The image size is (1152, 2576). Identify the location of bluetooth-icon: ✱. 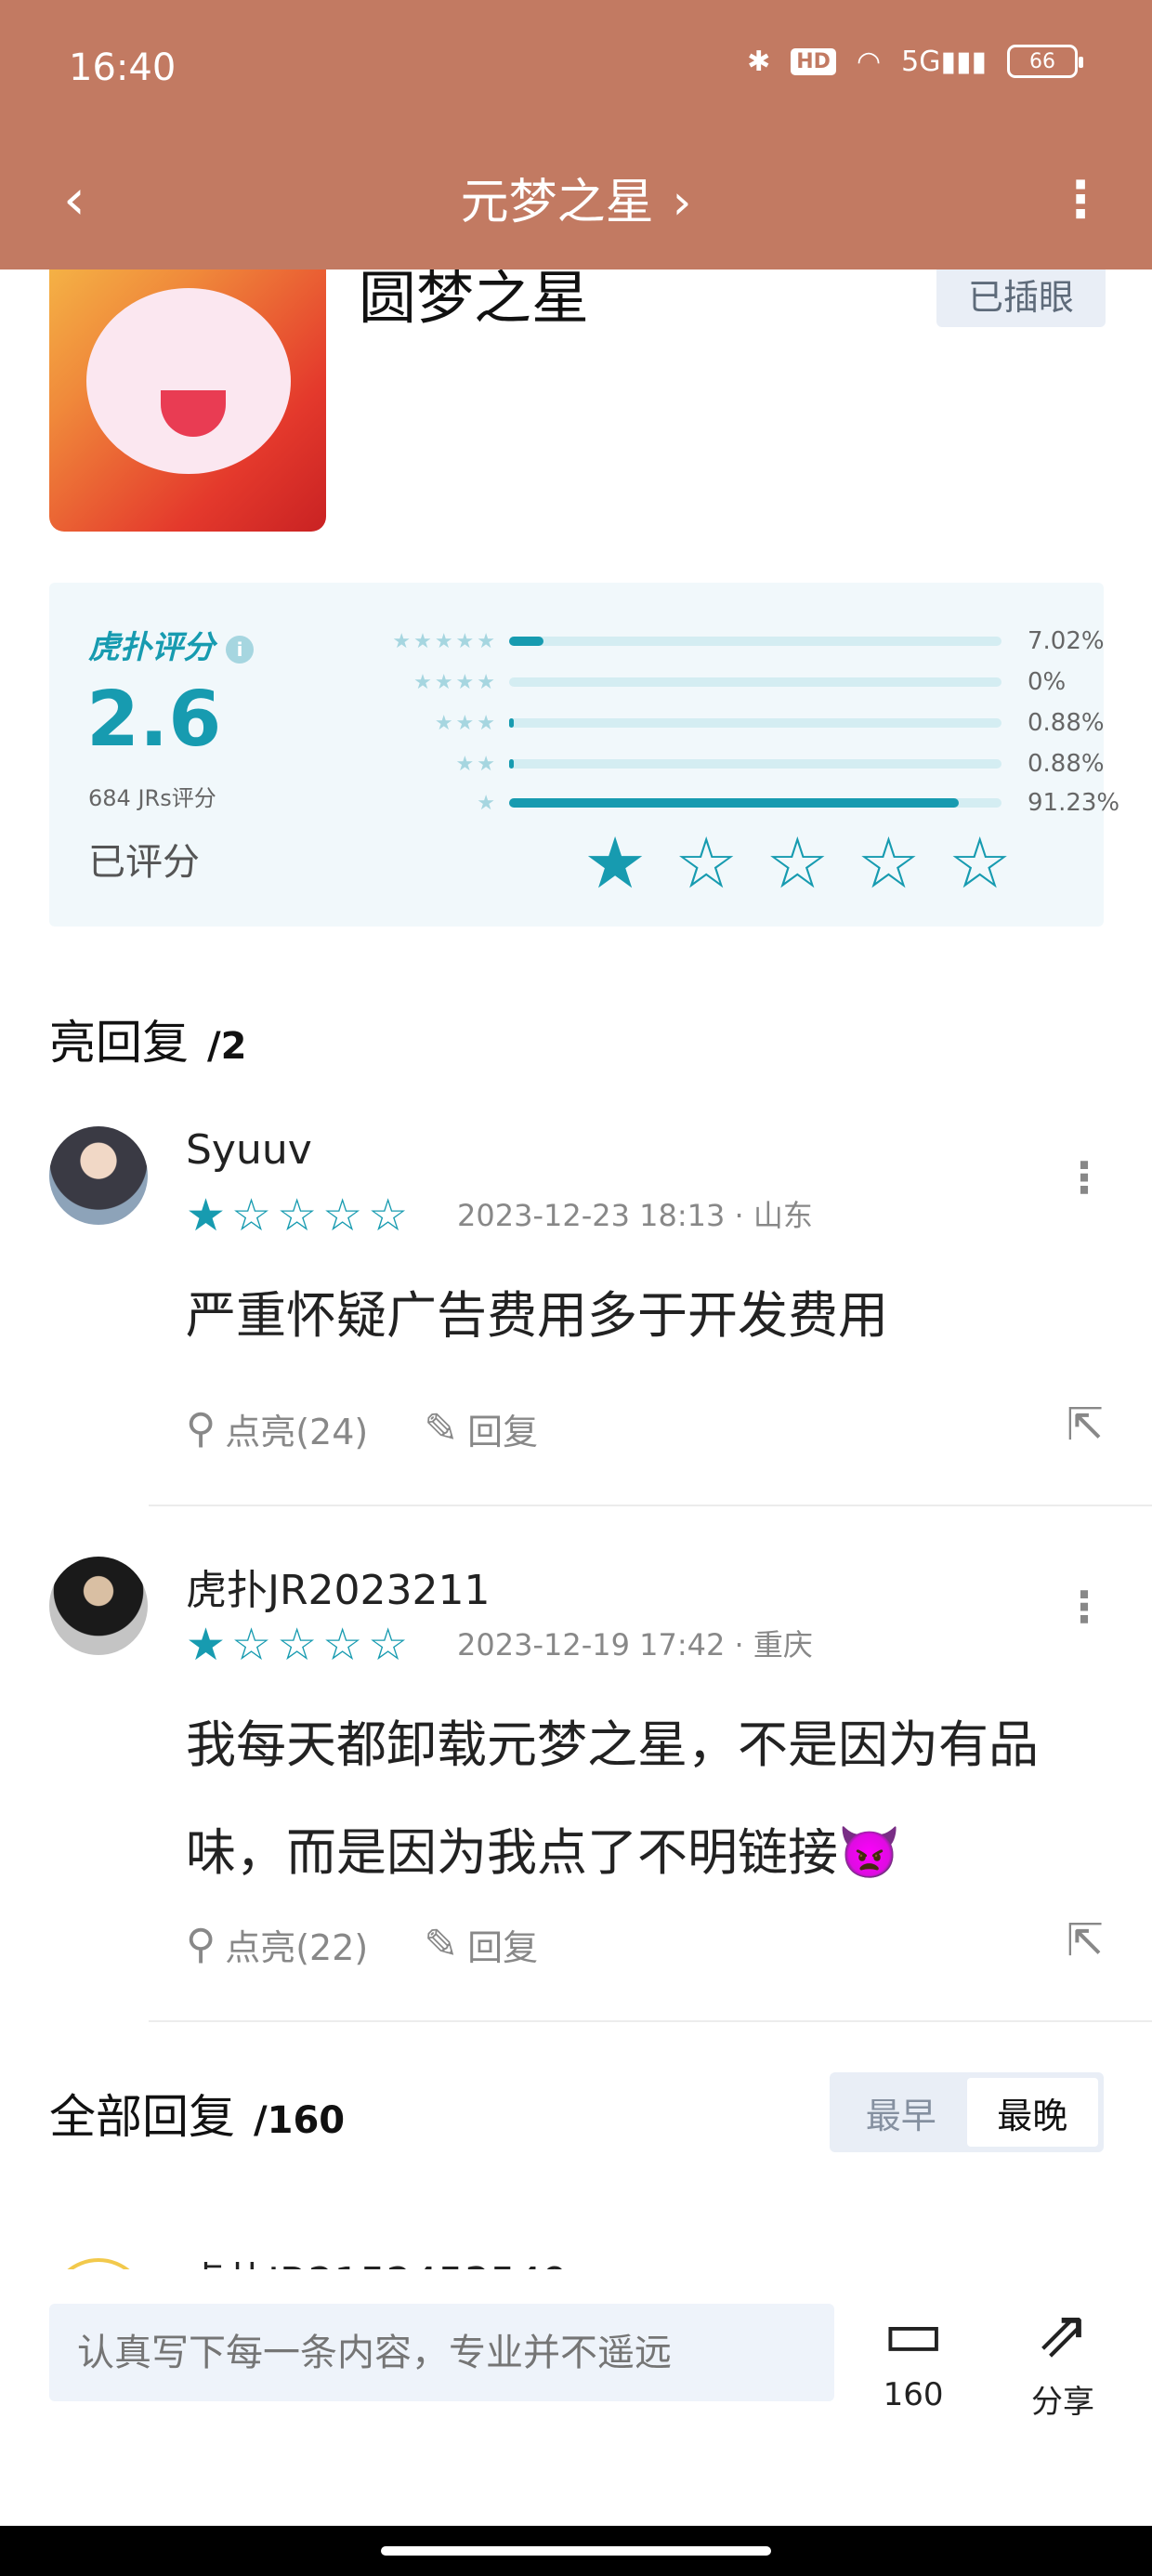
(759, 61).